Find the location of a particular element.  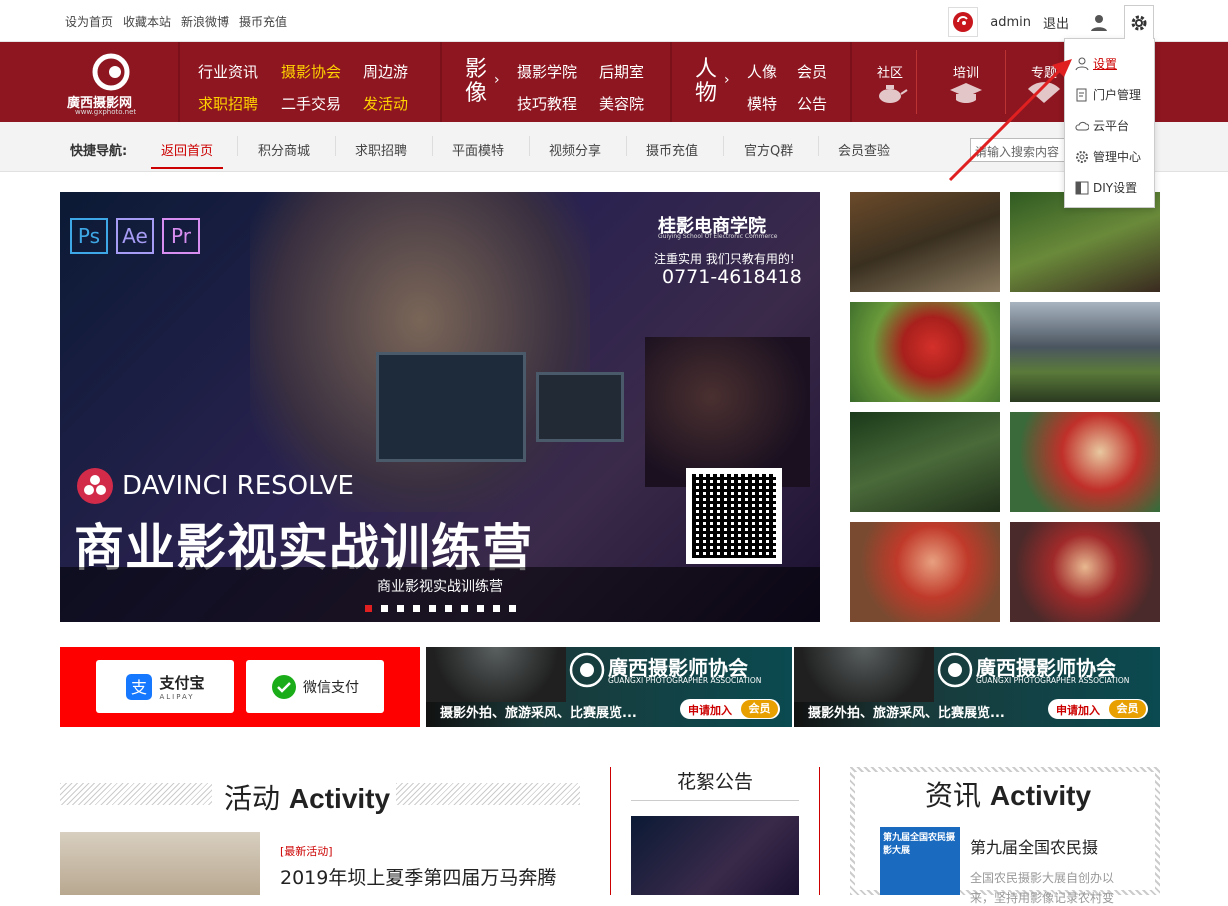

weibo-link: 新浪微博 is located at coordinates (205, 21).